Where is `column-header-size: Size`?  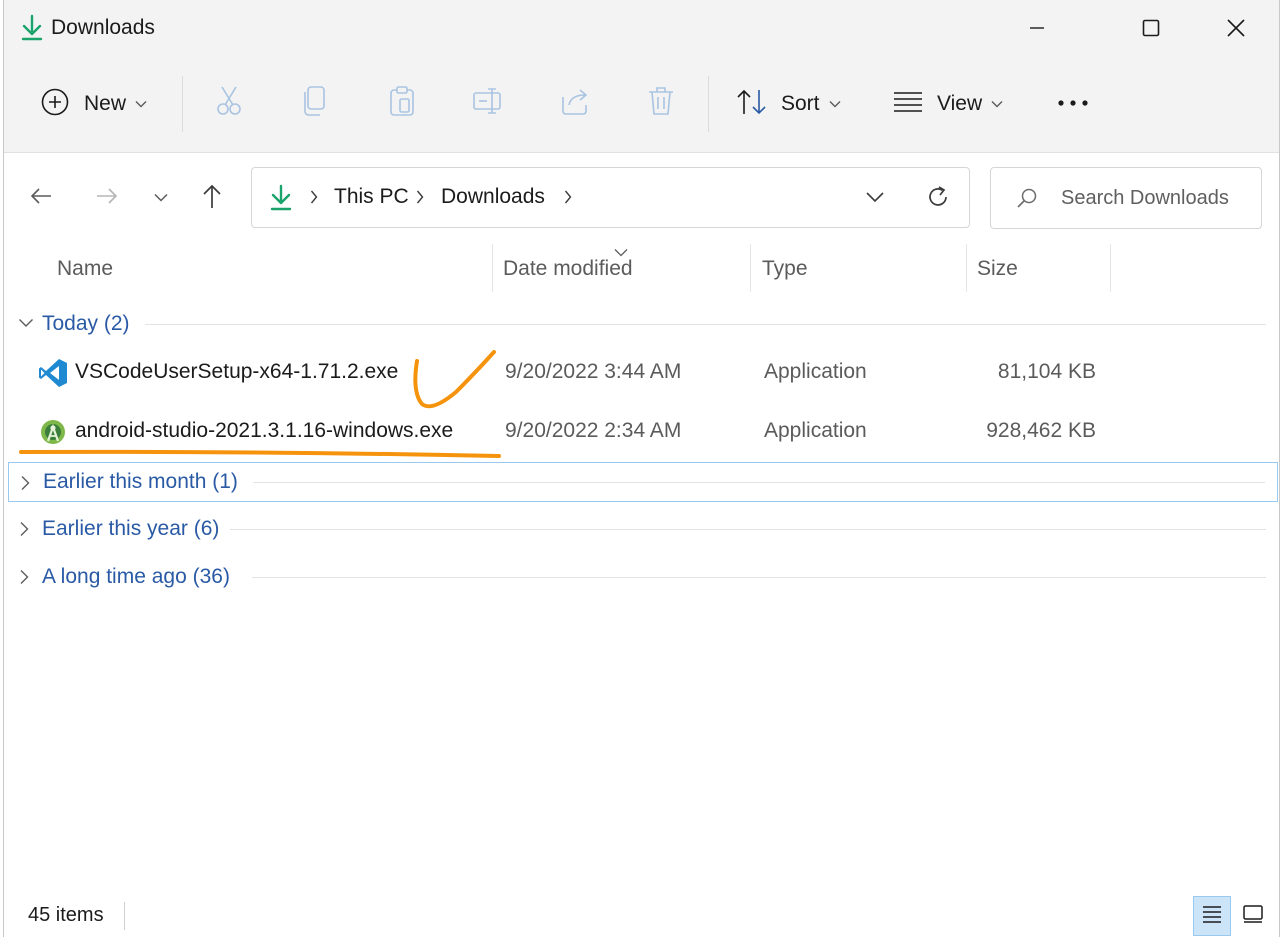
column-header-size: Size is located at coordinates (997, 269).